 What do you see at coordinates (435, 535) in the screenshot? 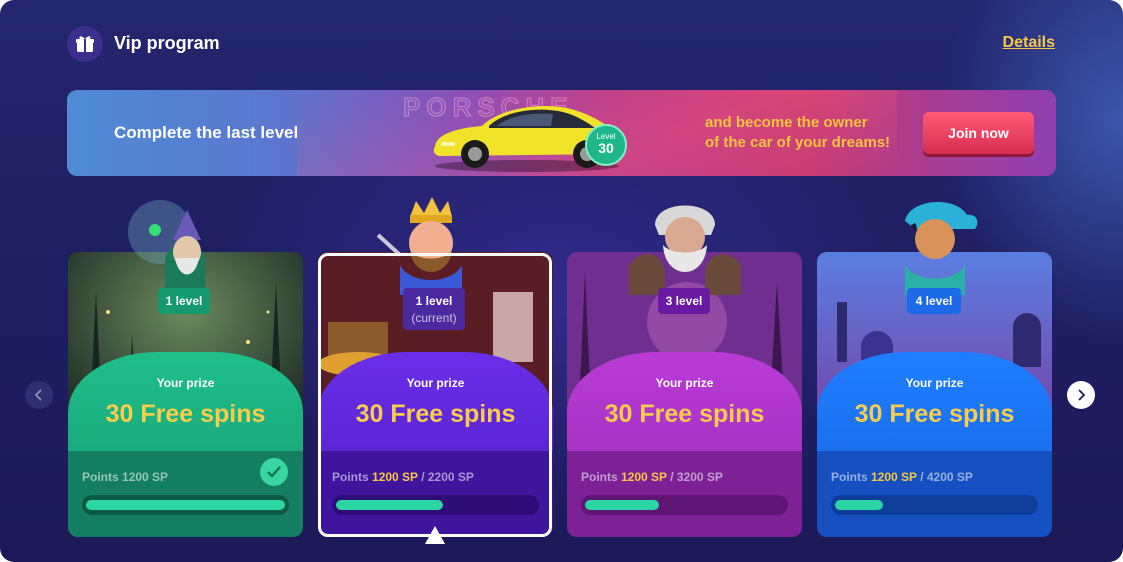
I see `current-pointer-icon` at bounding box center [435, 535].